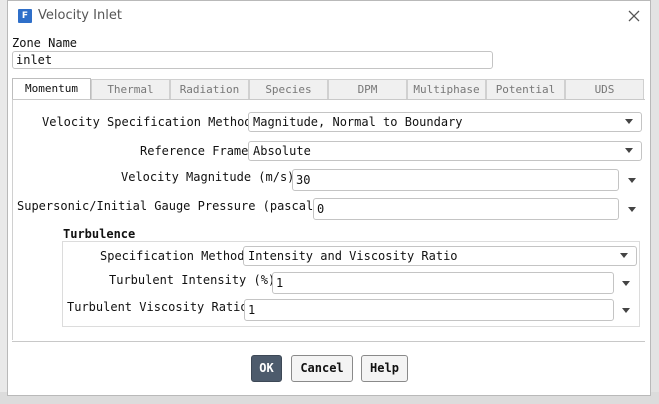 The height and width of the screenshot is (404, 659). I want to click on turbulent-intensity-label: Turbulent Intensity (%), so click(192, 280).